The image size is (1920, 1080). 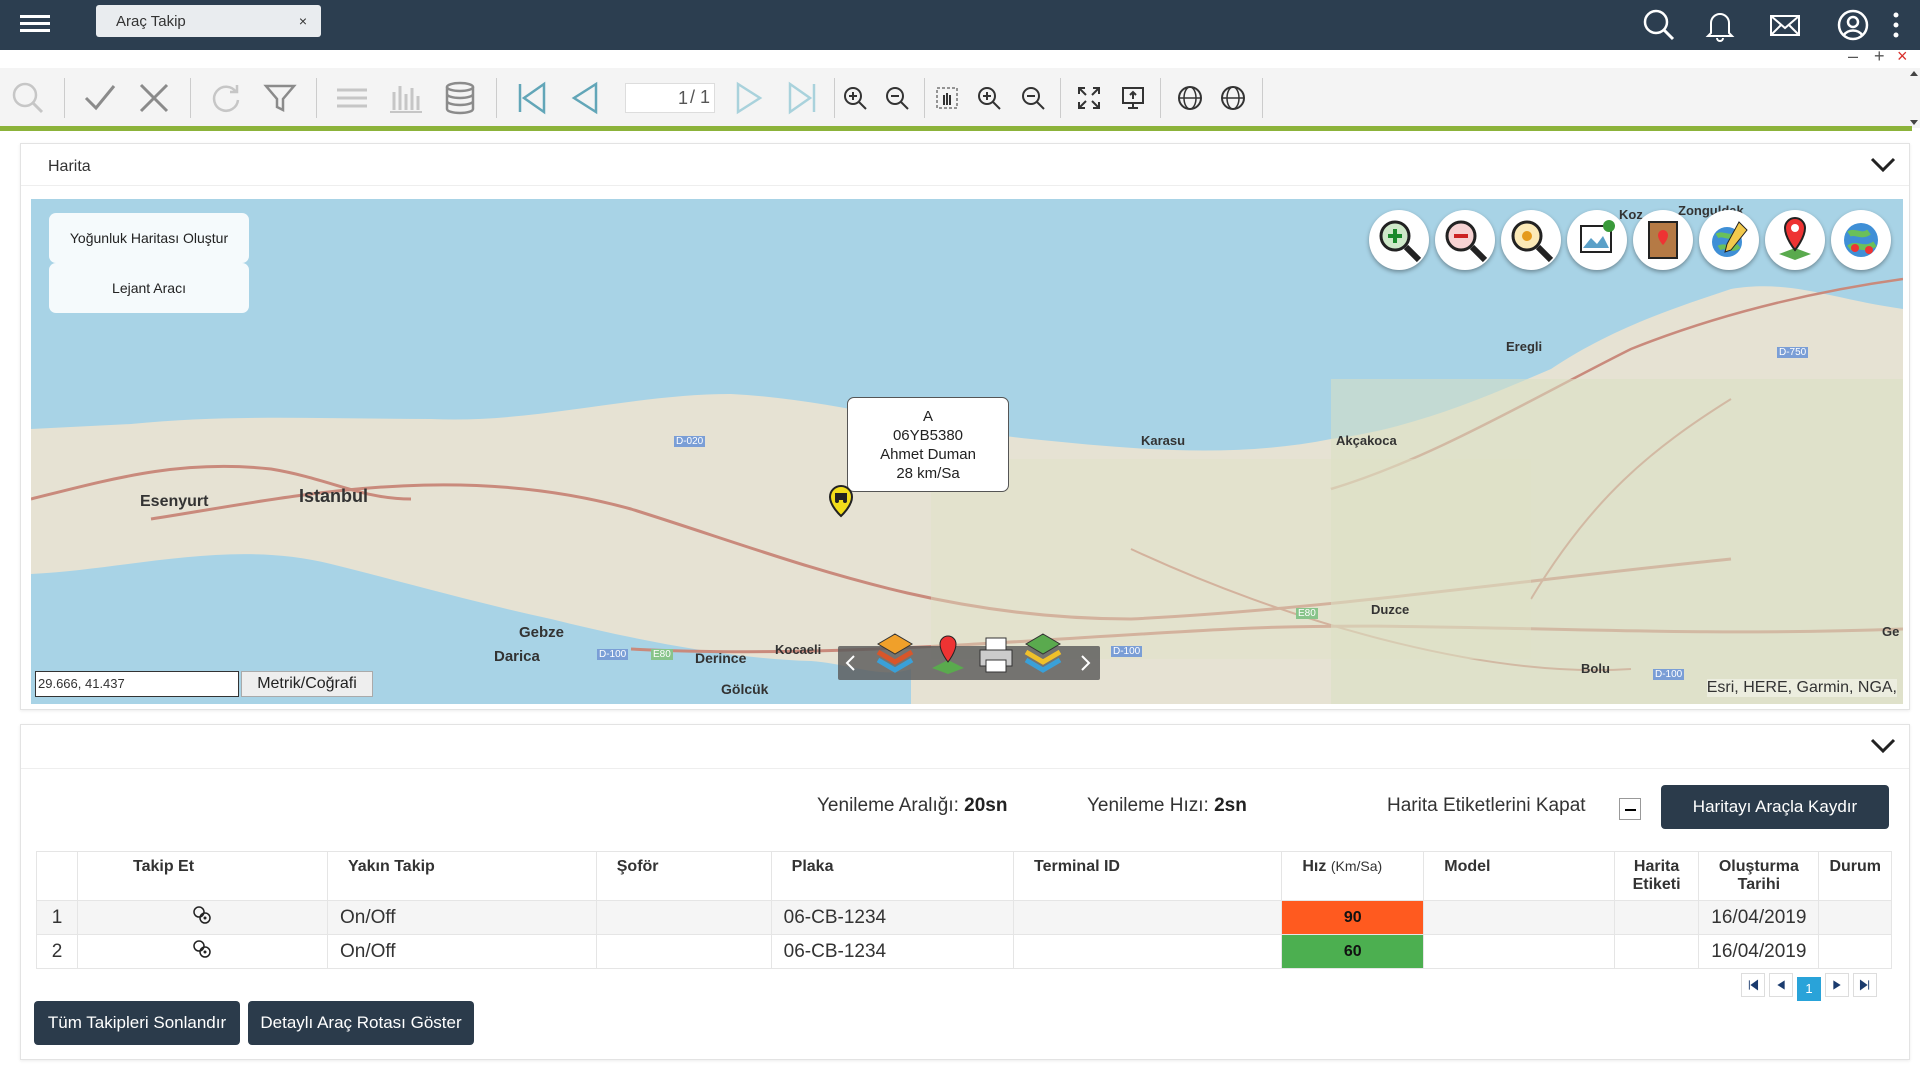 I want to click on map-labels-off-label: Harita Etiketlerini Kapat, so click(x=1486, y=805).